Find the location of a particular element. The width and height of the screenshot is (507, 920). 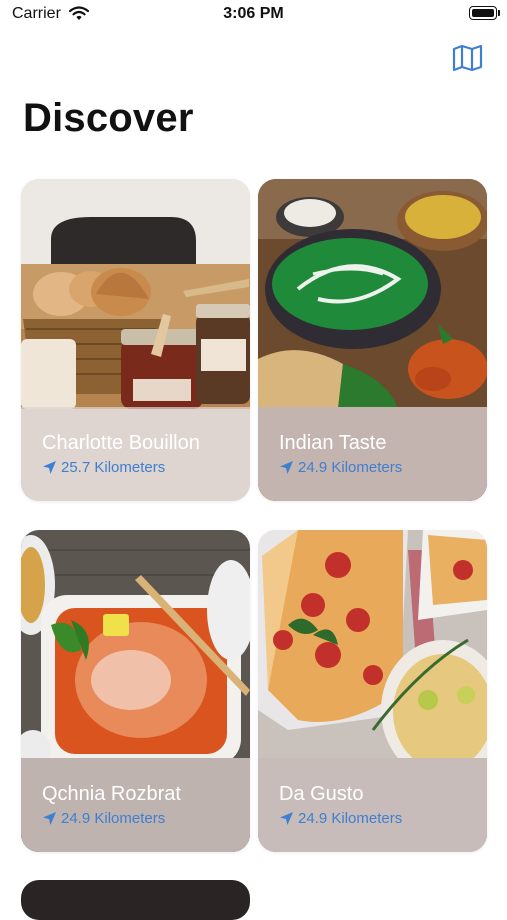

restaurant-distance: 25.7 Kilometers is located at coordinates (103, 467).